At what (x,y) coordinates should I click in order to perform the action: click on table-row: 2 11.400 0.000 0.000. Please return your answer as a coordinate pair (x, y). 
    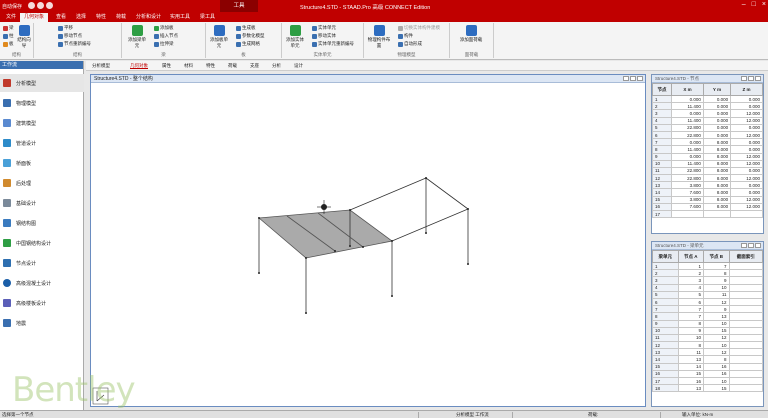
    Looking at the image, I should click on (707, 106).